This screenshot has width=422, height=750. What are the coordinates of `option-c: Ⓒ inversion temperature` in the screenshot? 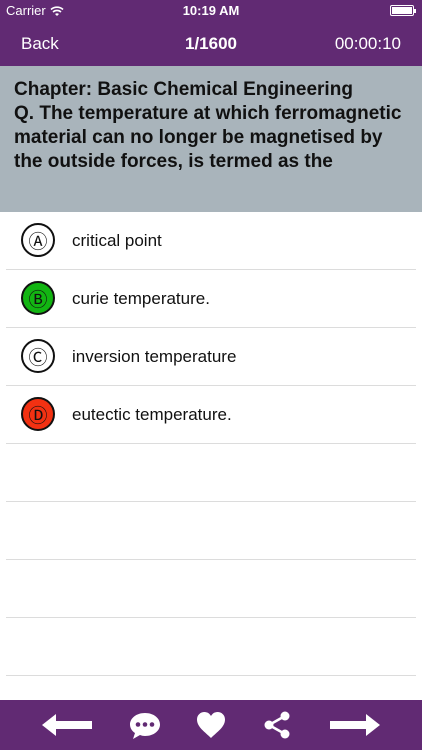 It's located at (211, 357).